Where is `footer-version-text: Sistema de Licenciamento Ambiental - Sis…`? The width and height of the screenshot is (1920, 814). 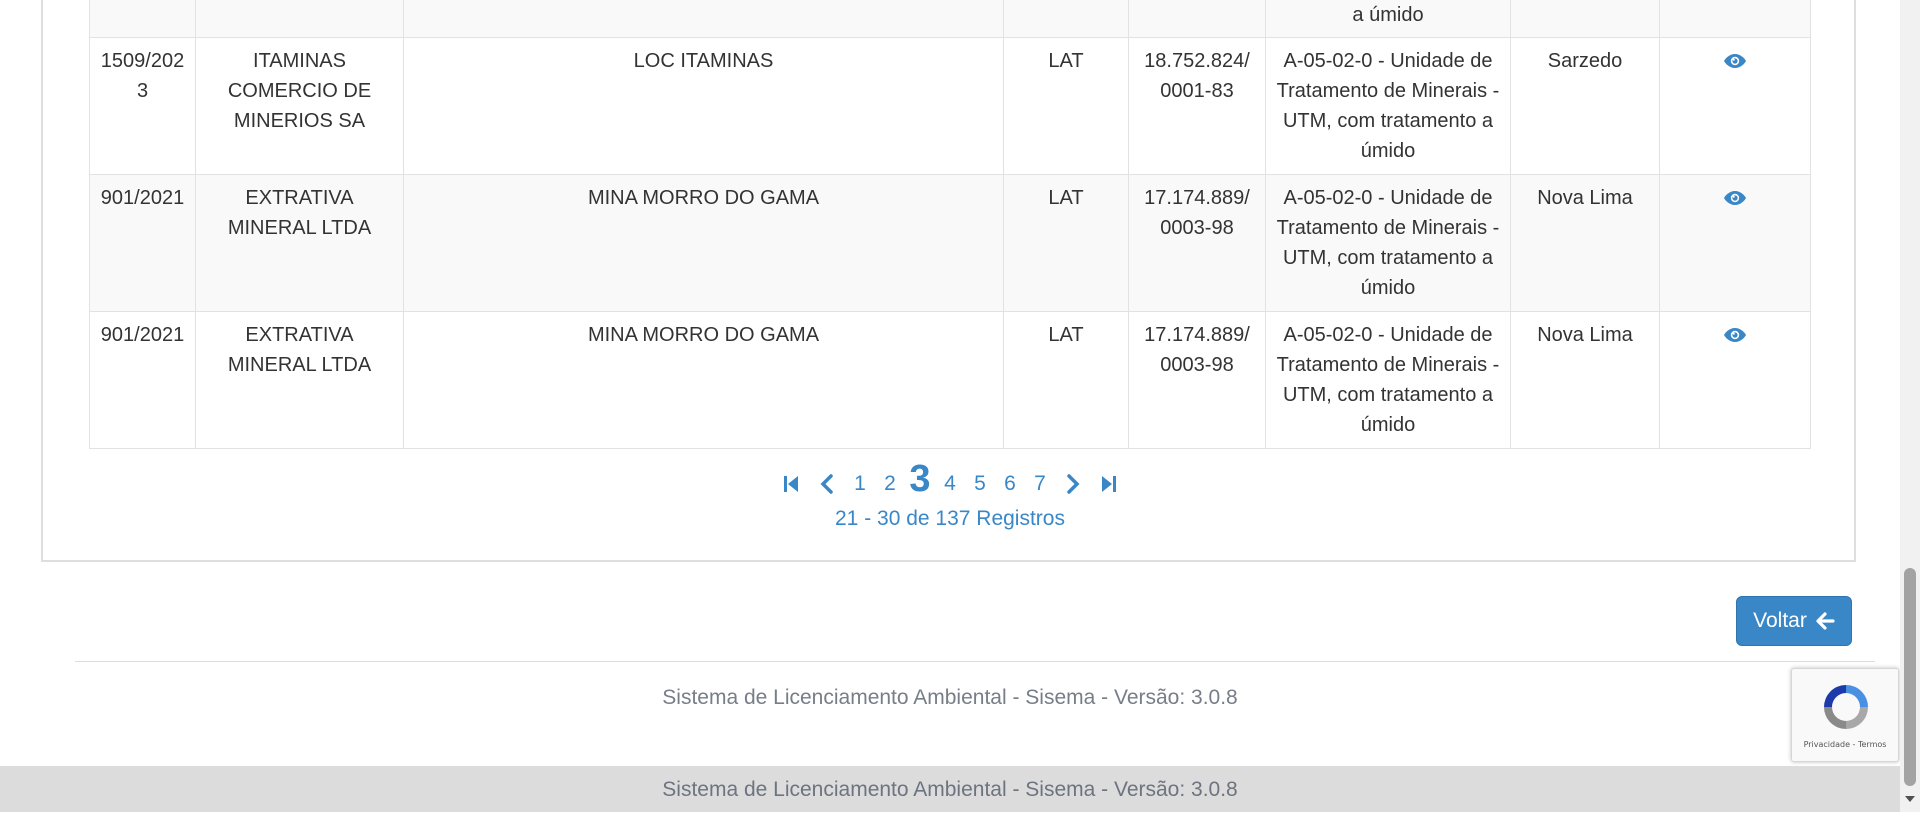
footer-version-text: Sistema de Licenciamento Ambiental - Sis… is located at coordinates (950, 697).